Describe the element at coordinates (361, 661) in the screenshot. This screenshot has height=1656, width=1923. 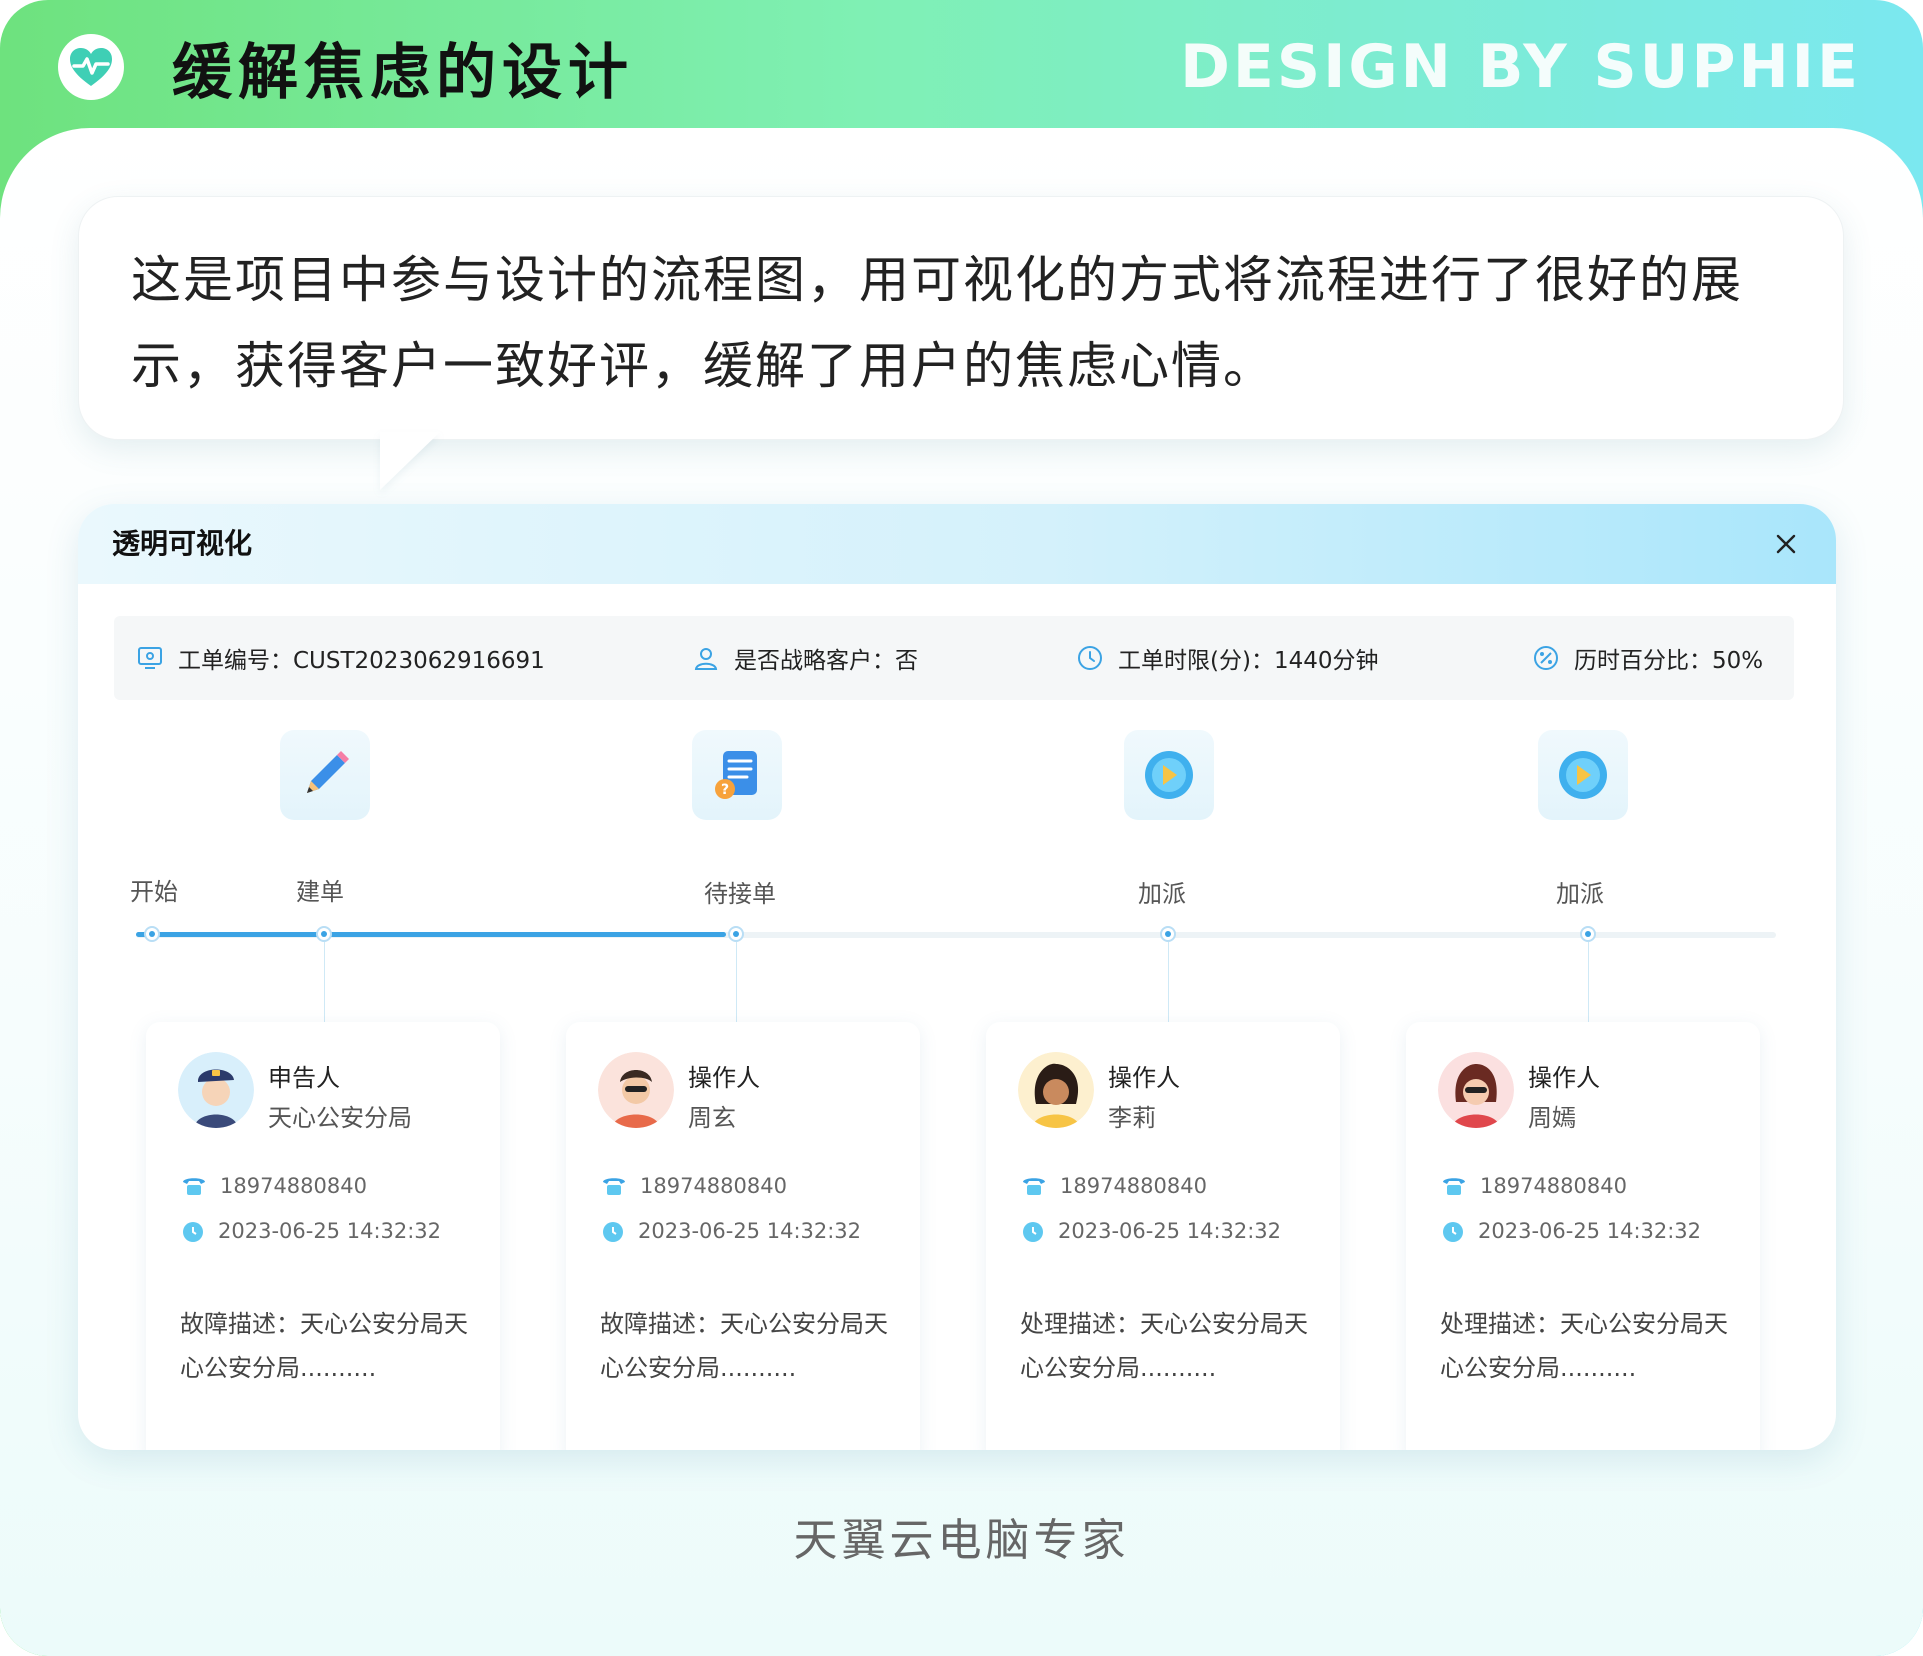
I see `order-number-text: 工单编号：CUST2023062916691` at that location.